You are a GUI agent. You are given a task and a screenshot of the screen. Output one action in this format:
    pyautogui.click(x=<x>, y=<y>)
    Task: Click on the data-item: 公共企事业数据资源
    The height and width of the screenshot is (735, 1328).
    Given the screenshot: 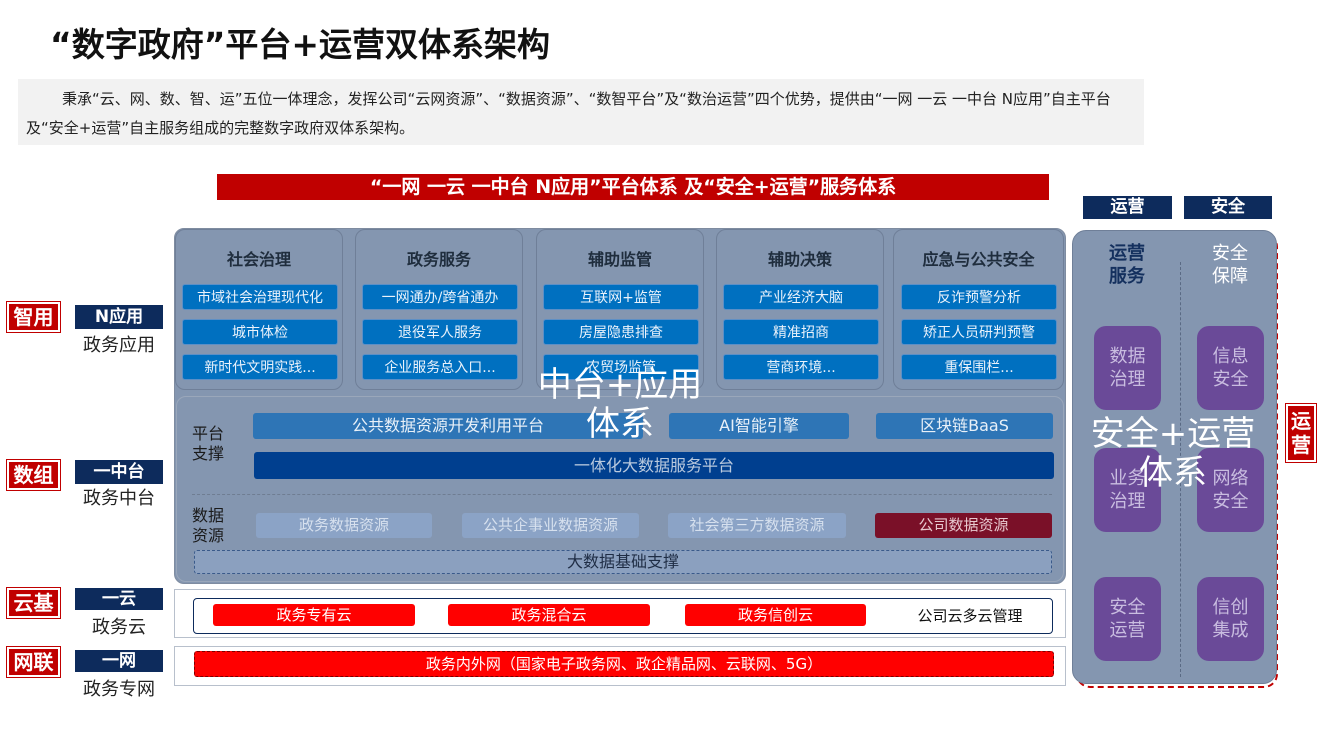 What is the action you would take?
    pyautogui.click(x=550, y=525)
    